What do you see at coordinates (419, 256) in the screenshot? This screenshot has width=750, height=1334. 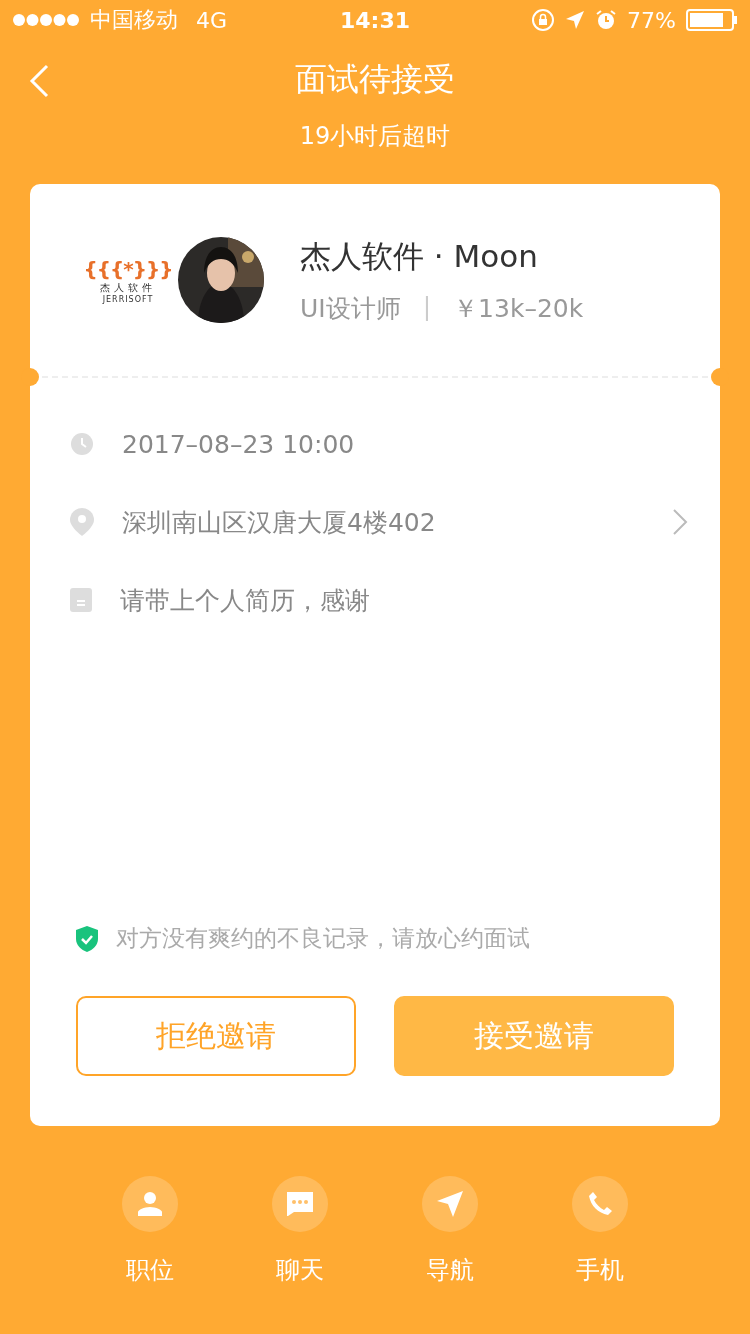 I see `company-contact-name: 杰人软件 · Moon` at bounding box center [419, 256].